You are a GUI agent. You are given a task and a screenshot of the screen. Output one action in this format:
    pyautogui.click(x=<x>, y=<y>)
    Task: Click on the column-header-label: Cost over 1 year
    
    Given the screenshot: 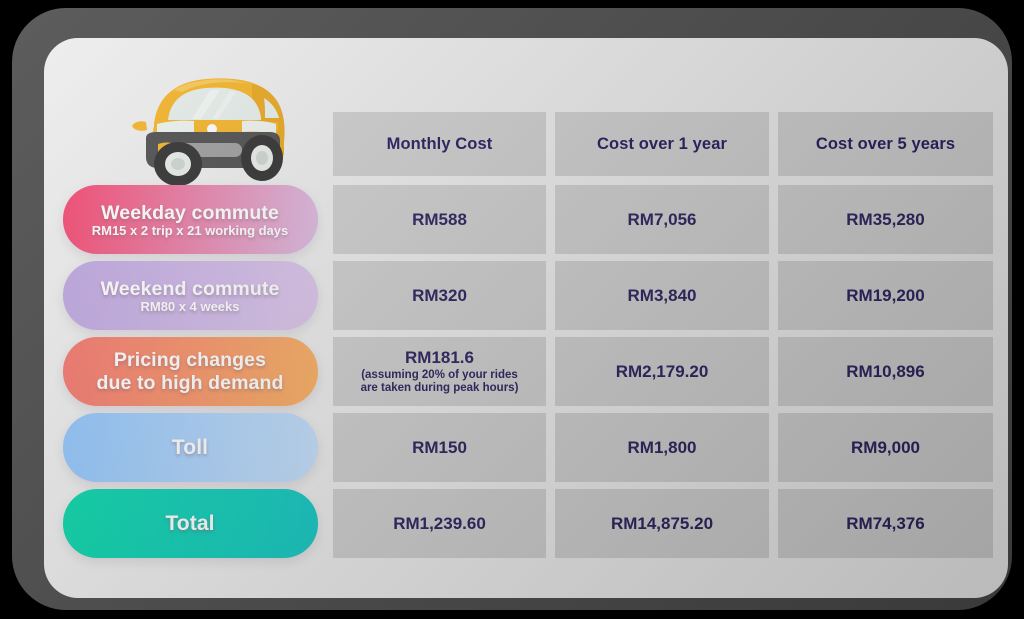 What is the action you would take?
    pyautogui.click(x=662, y=143)
    